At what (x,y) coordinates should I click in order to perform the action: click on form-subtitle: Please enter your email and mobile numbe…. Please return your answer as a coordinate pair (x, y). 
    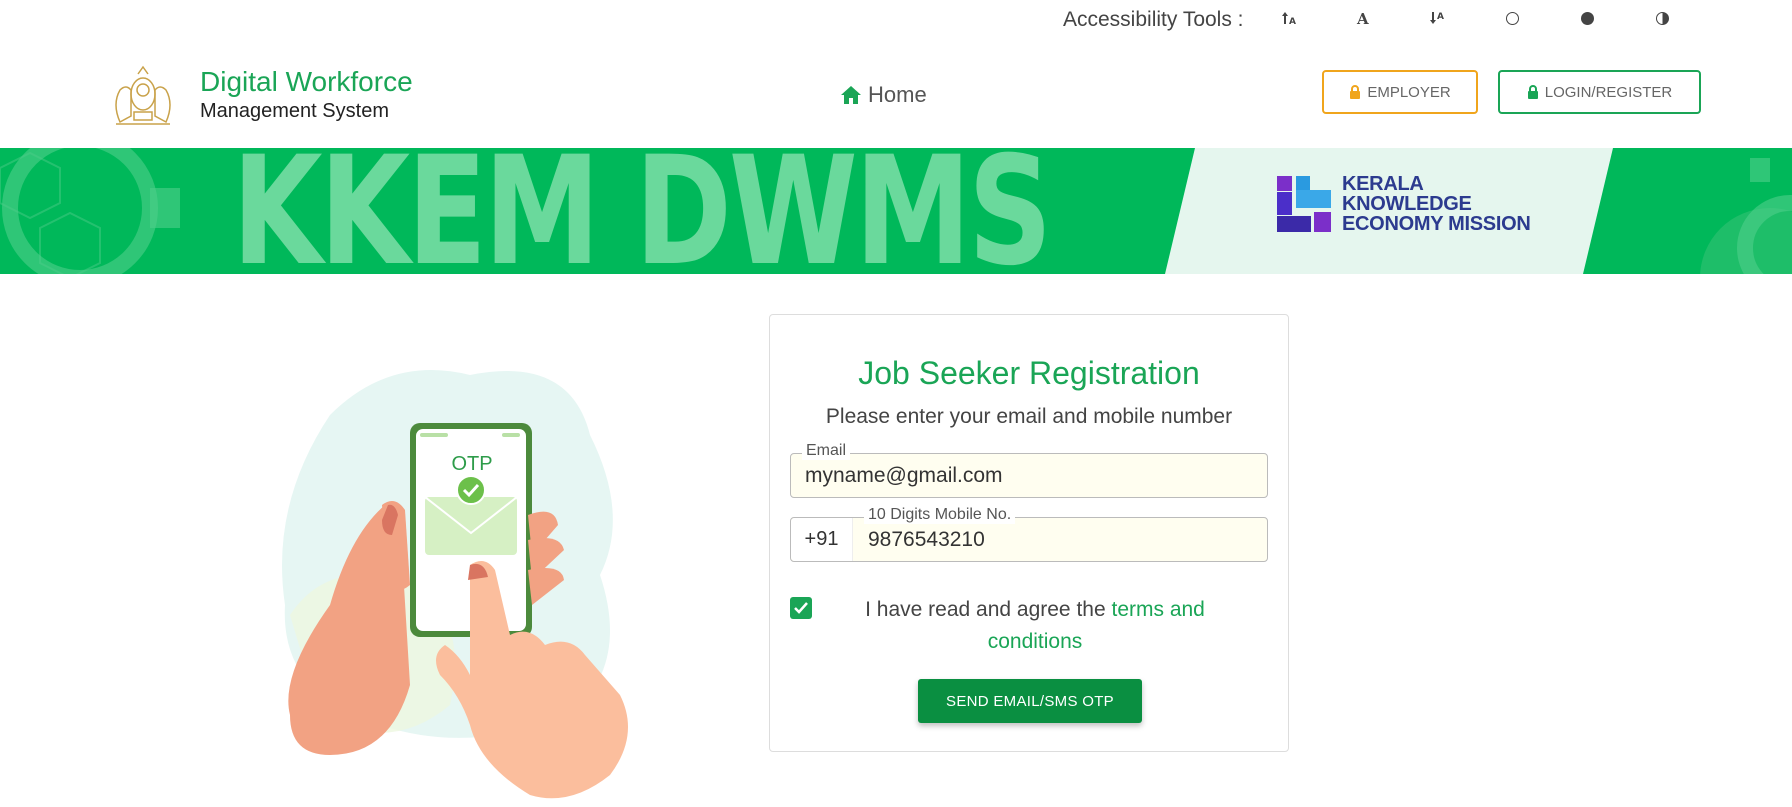
    Looking at the image, I should click on (1029, 416).